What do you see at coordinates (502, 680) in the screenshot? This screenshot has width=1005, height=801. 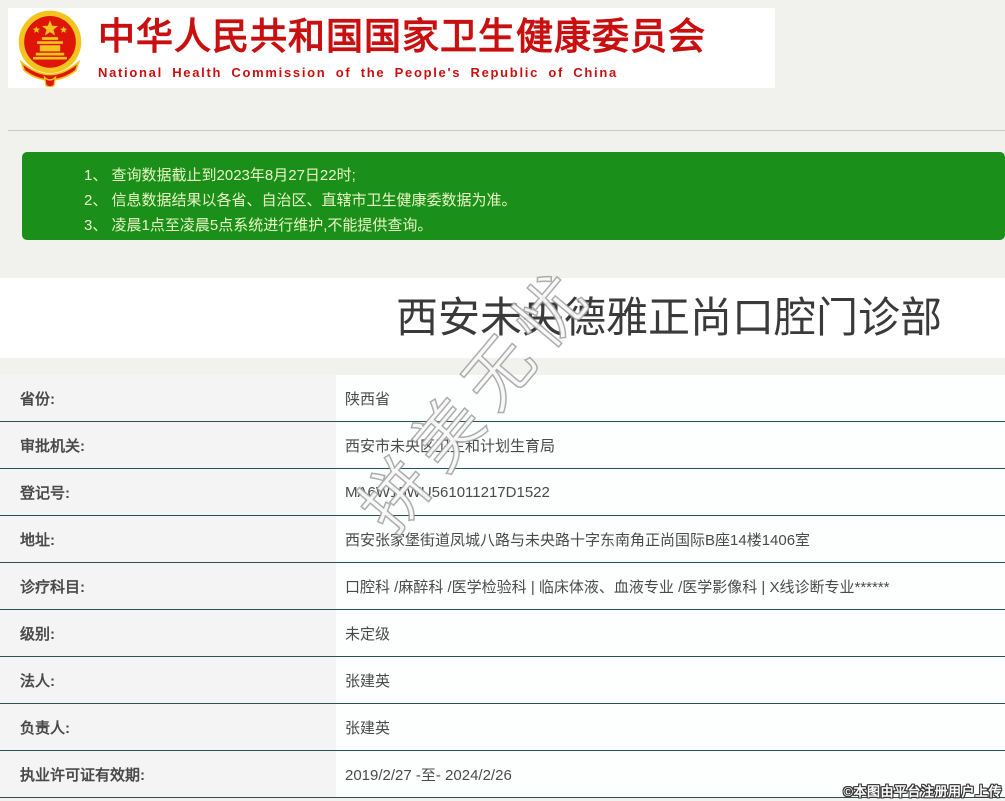 I see `table-row: 法人: 张建英` at bounding box center [502, 680].